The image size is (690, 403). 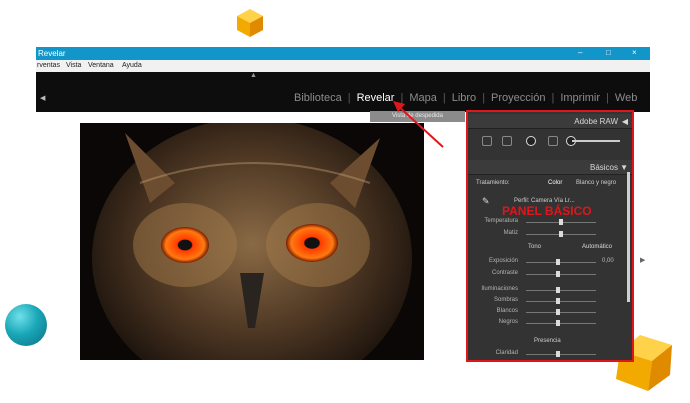 I want to click on close-button: ×, so click(x=634, y=52).